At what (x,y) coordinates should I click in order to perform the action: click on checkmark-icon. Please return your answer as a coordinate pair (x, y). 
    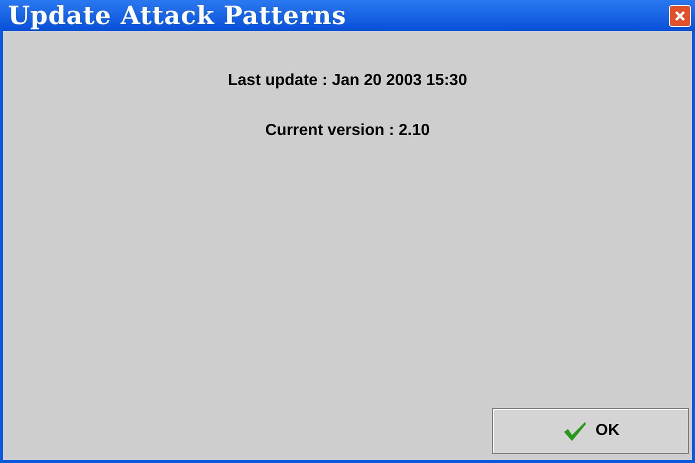
    Looking at the image, I should click on (575, 431).